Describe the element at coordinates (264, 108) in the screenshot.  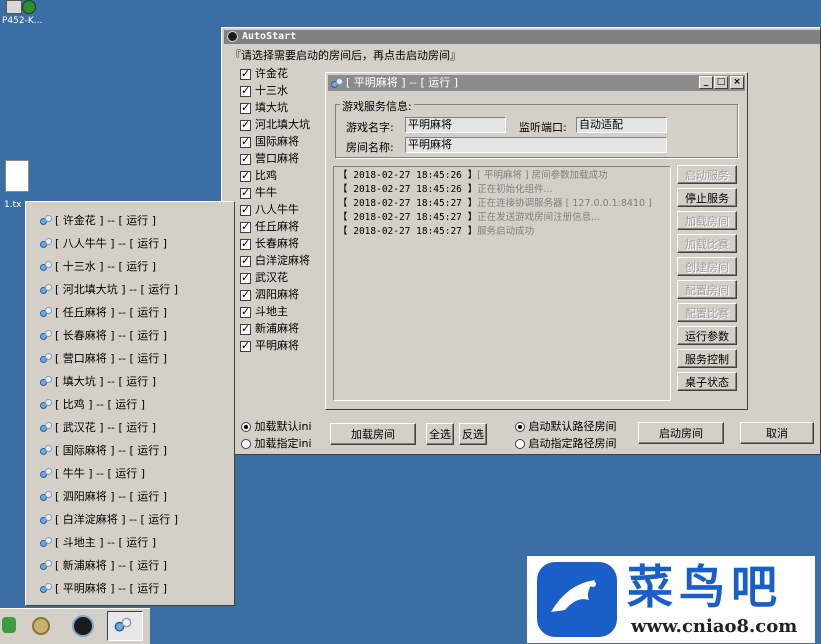
I see `room-checkbox-row: 填大坑` at that location.